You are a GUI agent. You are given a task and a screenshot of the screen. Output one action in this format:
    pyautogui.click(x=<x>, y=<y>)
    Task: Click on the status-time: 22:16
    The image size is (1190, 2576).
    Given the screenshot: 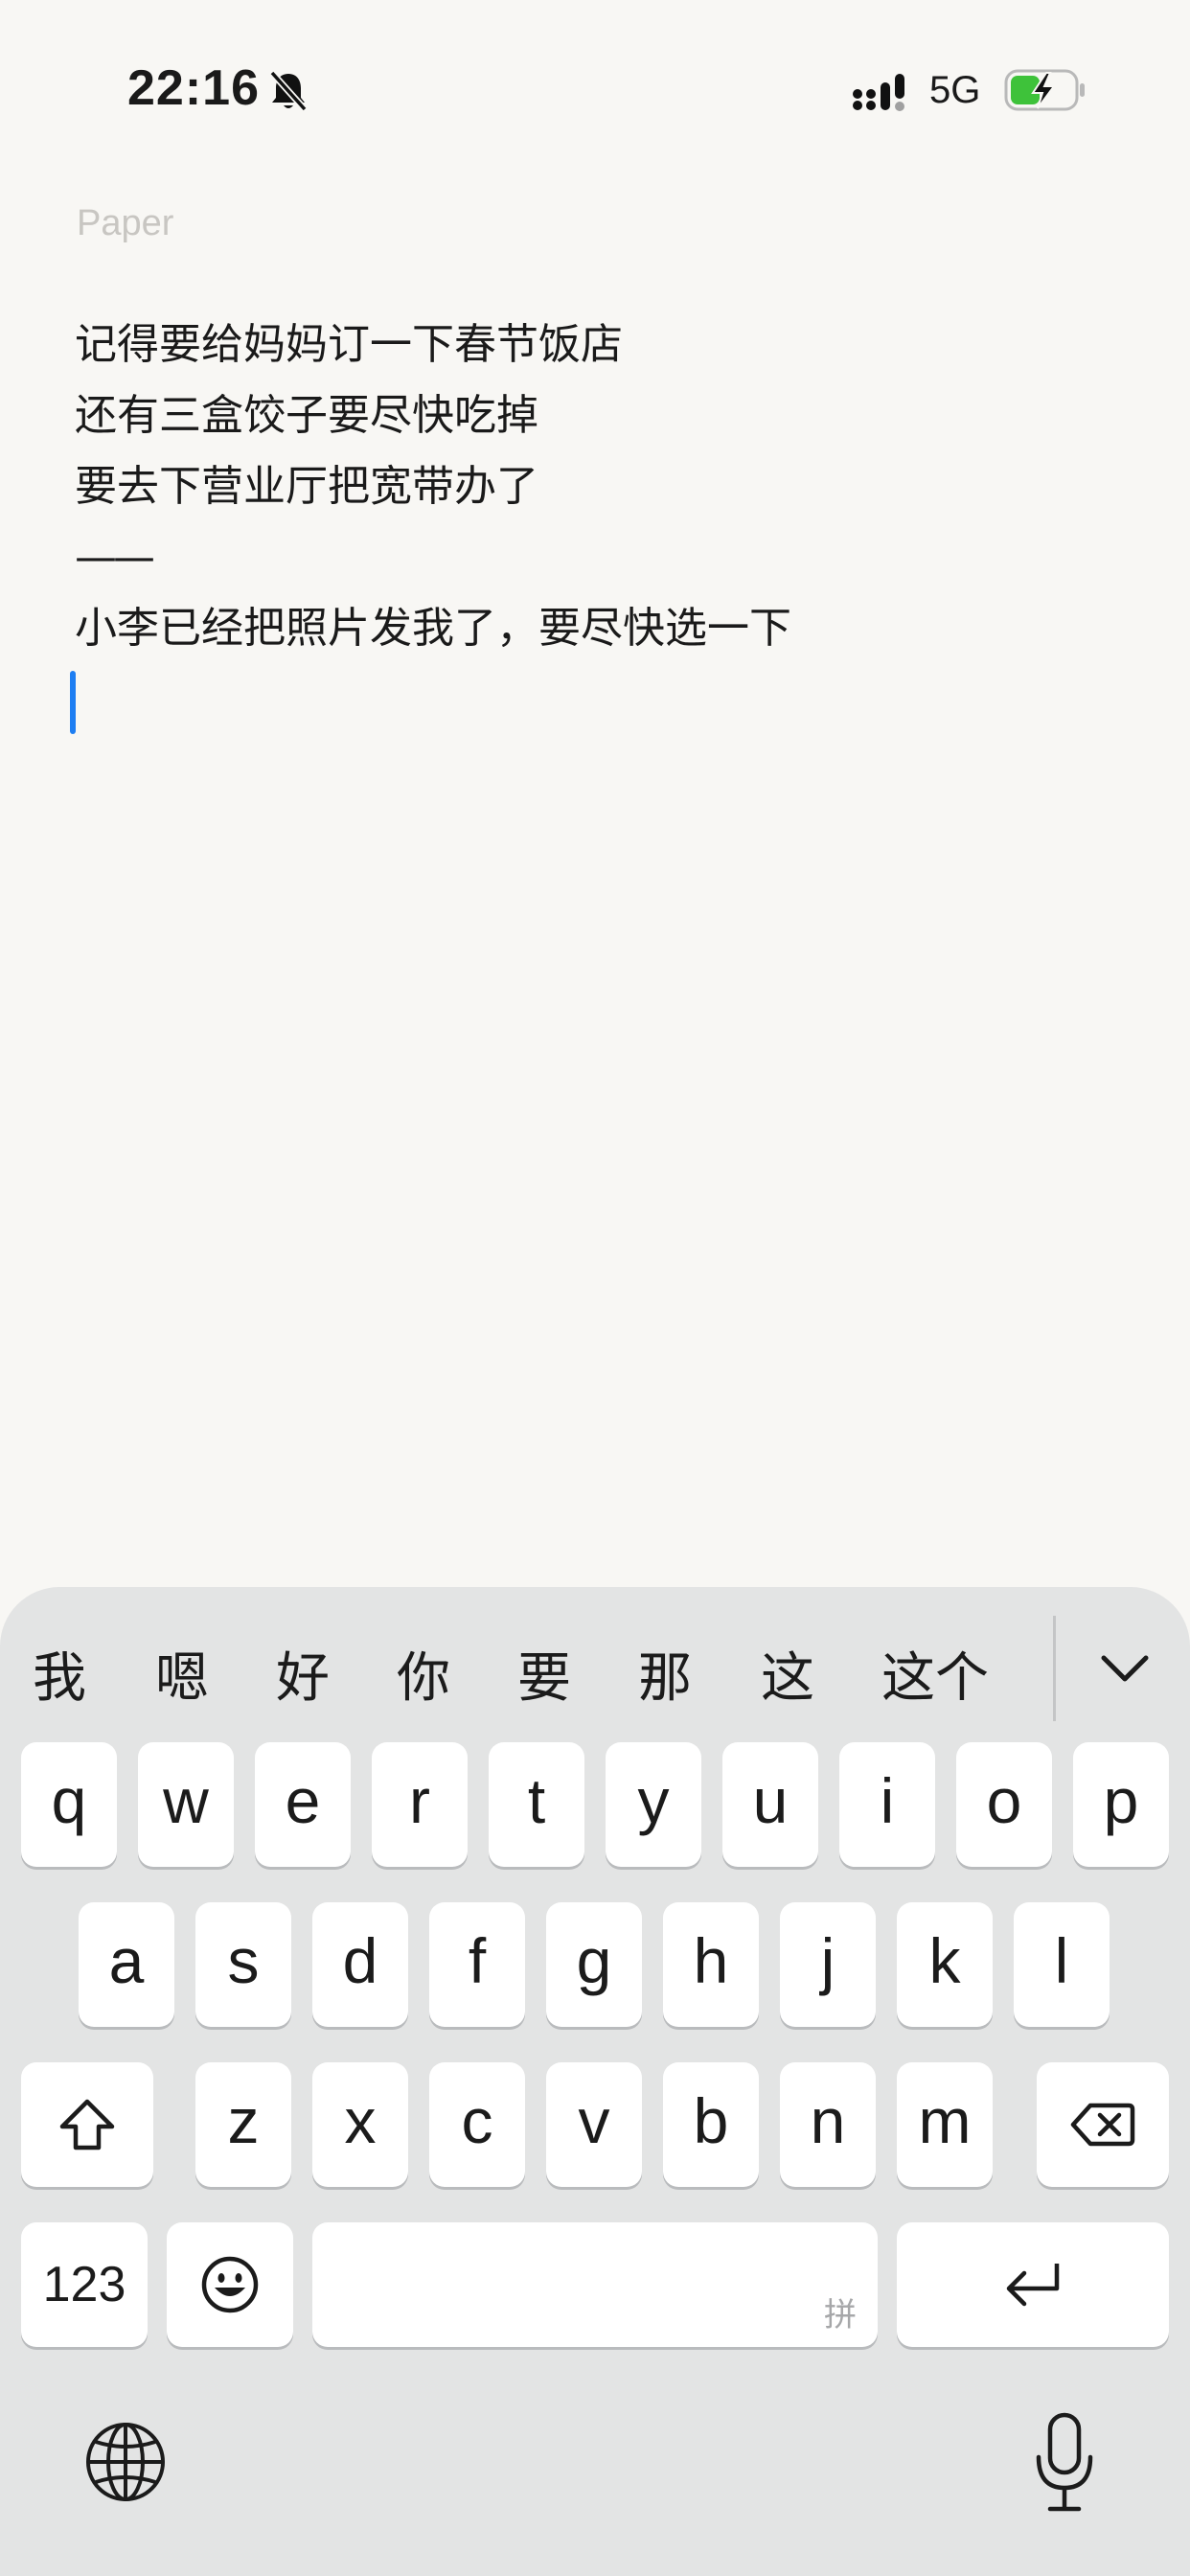 What is the action you would take?
    pyautogui.click(x=194, y=88)
    